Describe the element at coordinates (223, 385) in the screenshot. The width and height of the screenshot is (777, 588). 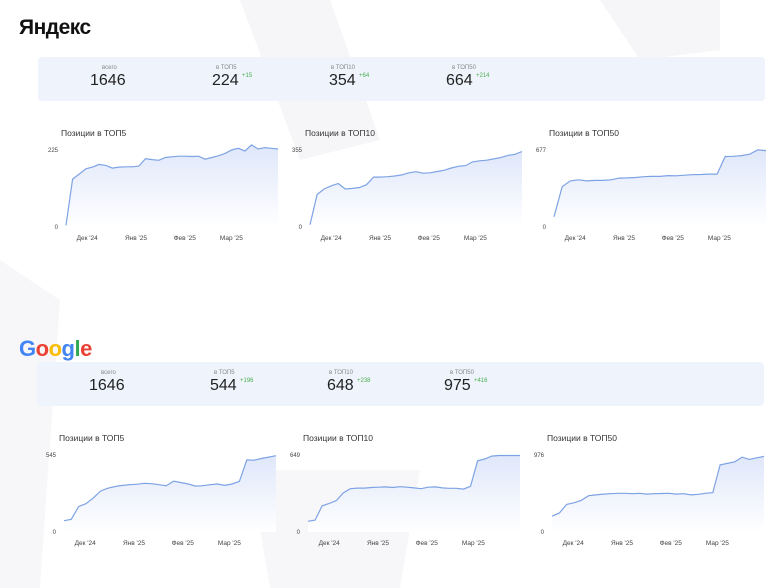
I see `stat-value: 544` at that location.